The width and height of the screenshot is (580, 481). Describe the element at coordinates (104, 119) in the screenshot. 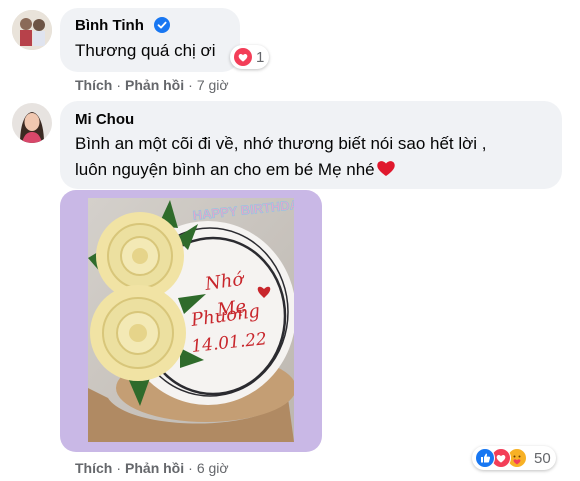

I see `comment-author: Mi Chou` at that location.